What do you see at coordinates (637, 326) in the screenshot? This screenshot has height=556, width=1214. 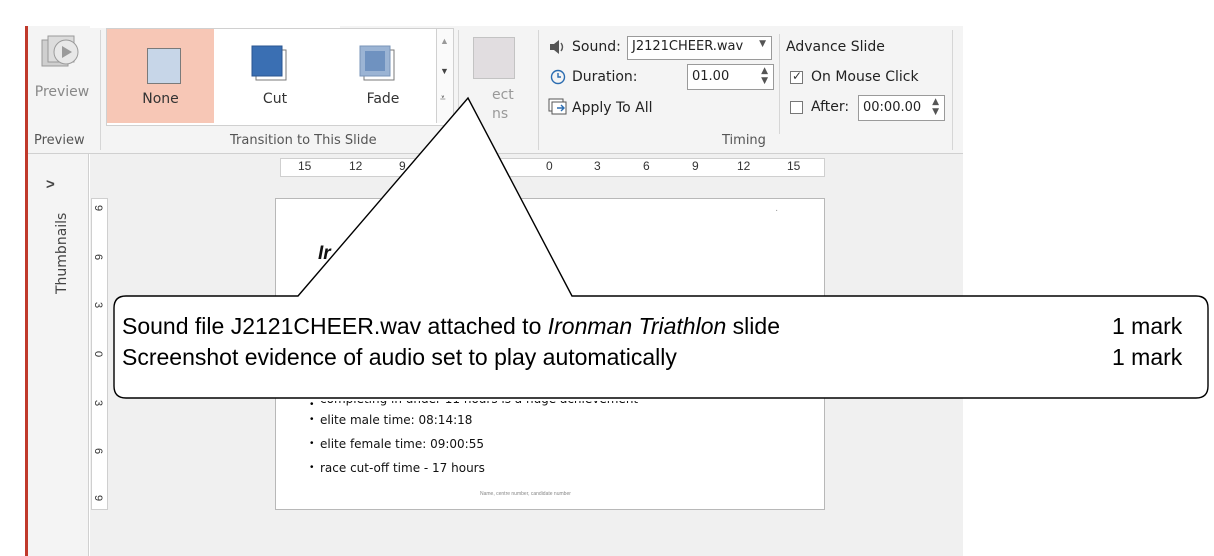 I see `callout-line1-italic: Ironman Triathlon` at bounding box center [637, 326].